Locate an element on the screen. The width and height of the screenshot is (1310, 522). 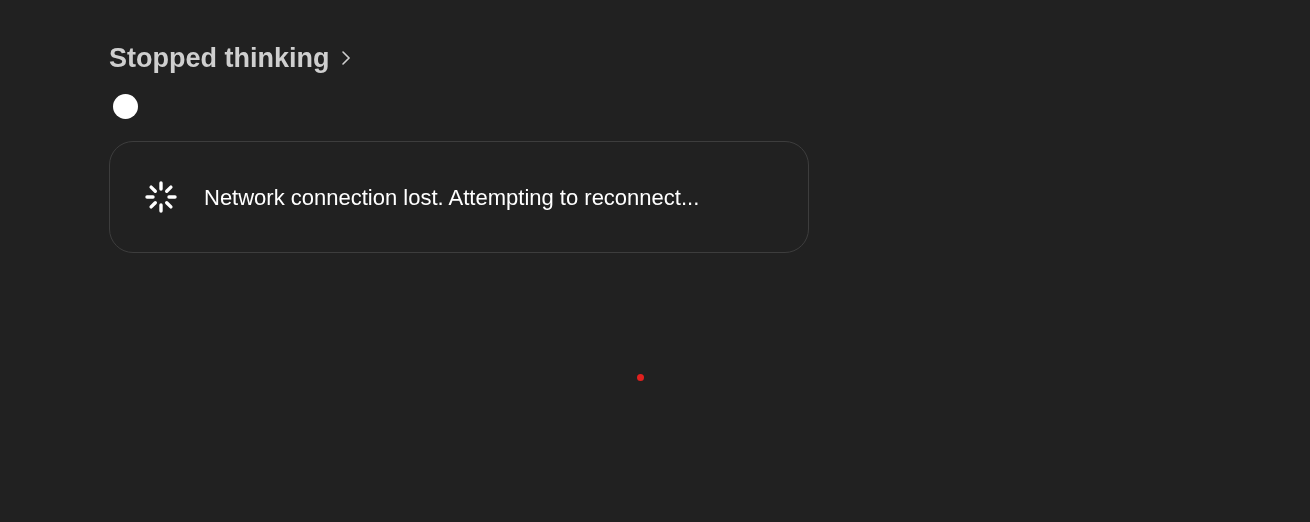
spinner-icon is located at coordinates (161, 197).